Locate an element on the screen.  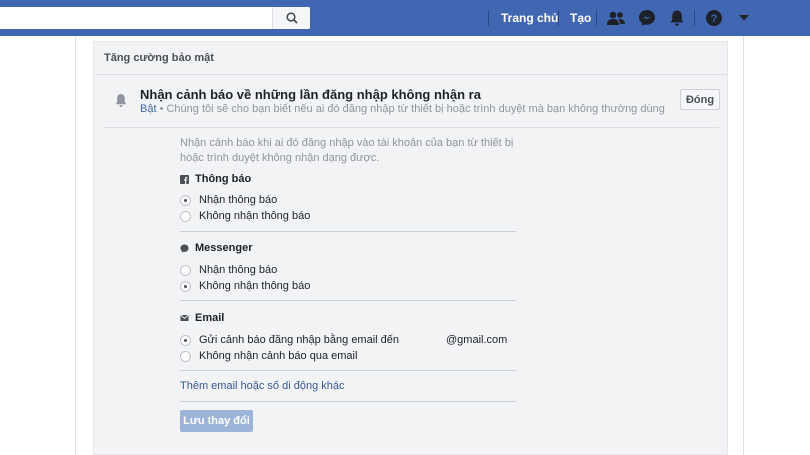
panel-title: Tăng cường bảo mật is located at coordinates (159, 58).